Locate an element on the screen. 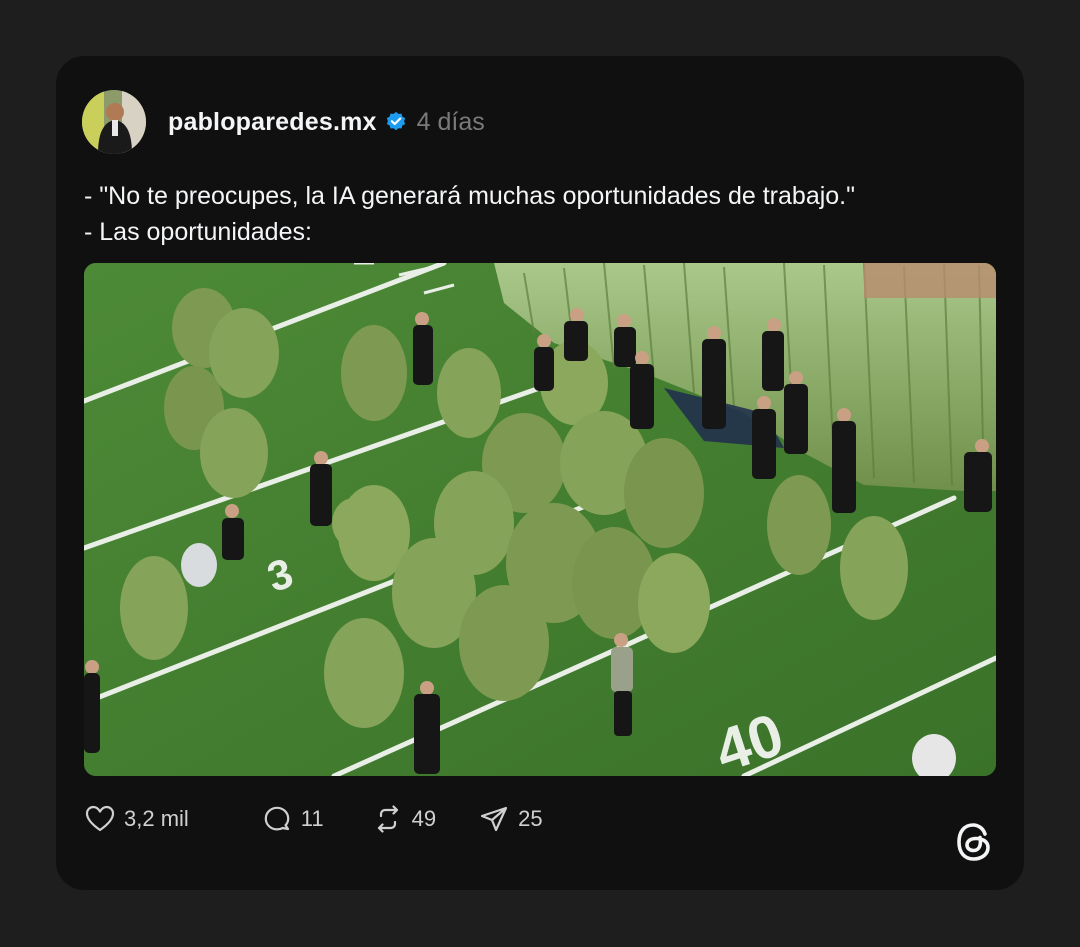 The image size is (1080, 947). post-timestamp: 4 días is located at coordinates (450, 121).